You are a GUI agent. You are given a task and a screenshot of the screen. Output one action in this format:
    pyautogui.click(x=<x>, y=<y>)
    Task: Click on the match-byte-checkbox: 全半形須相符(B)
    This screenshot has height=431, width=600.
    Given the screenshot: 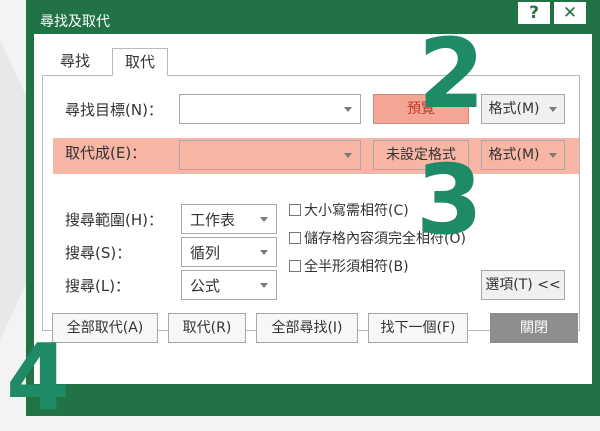 What is the action you would take?
    pyautogui.click(x=349, y=266)
    